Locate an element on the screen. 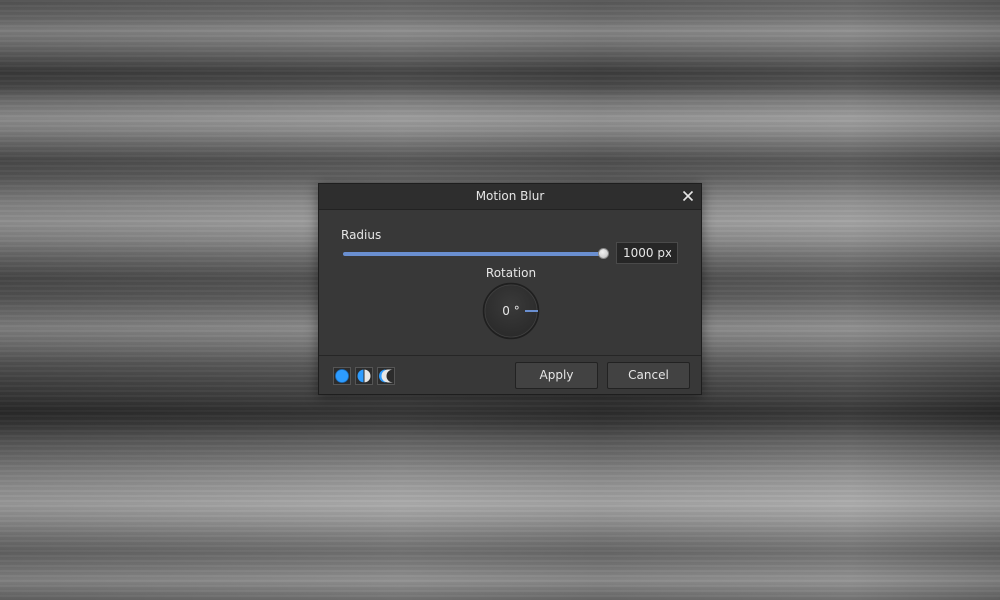  rotation-dial: 0 ° is located at coordinates (511, 311).